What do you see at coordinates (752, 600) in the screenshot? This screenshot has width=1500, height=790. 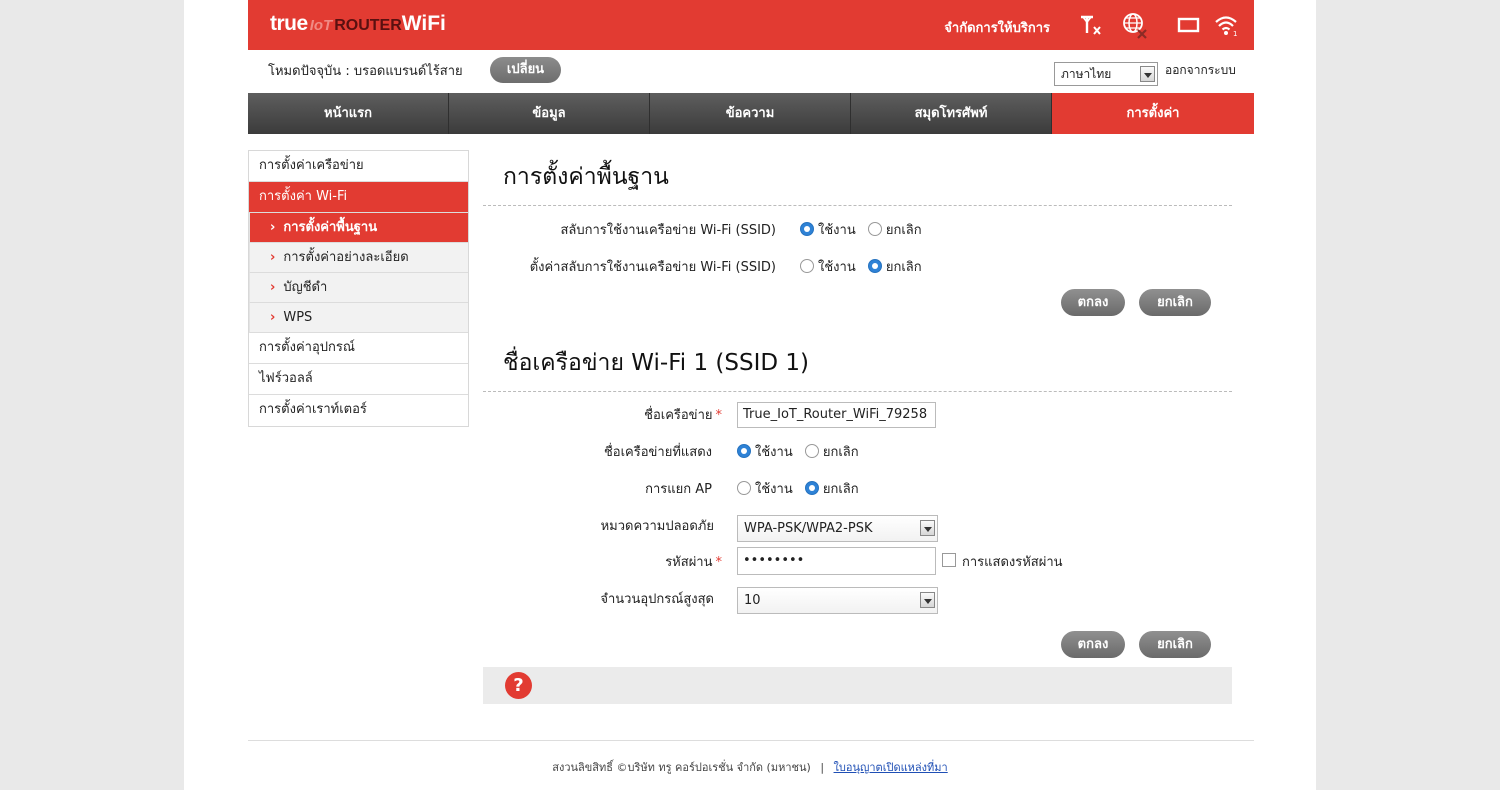 I see `max-devices-selected: 10` at bounding box center [752, 600].